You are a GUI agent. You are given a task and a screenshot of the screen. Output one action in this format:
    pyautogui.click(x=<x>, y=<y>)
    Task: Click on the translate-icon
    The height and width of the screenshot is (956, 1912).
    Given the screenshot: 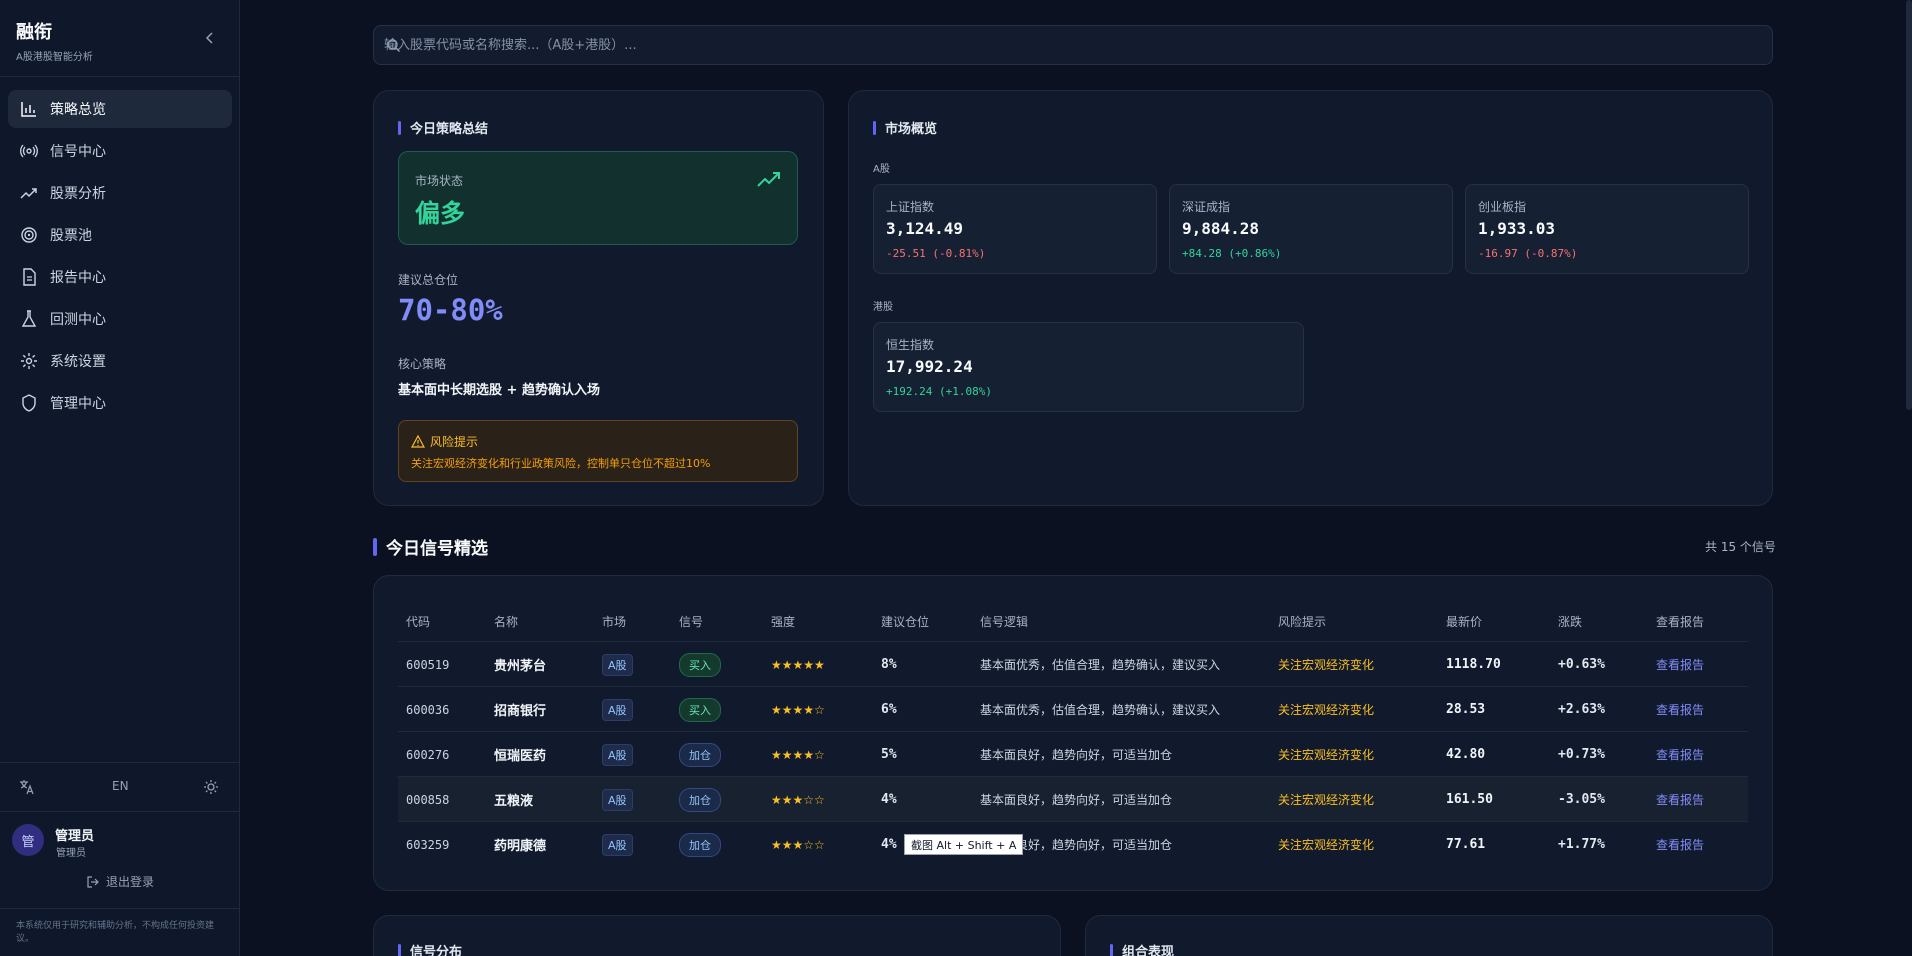 What is the action you would take?
    pyautogui.click(x=27, y=787)
    